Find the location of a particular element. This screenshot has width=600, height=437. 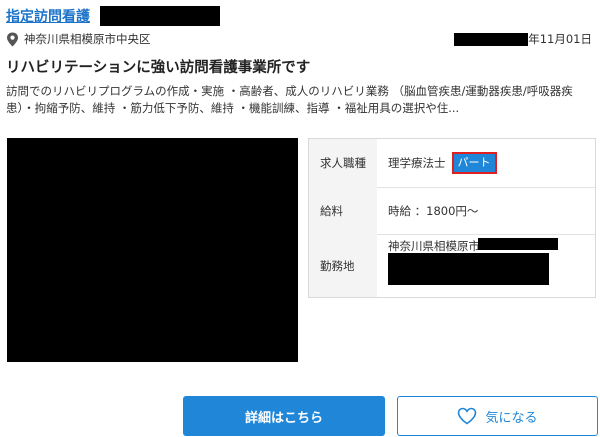

favorite-label: 気になる is located at coordinates (511, 418).